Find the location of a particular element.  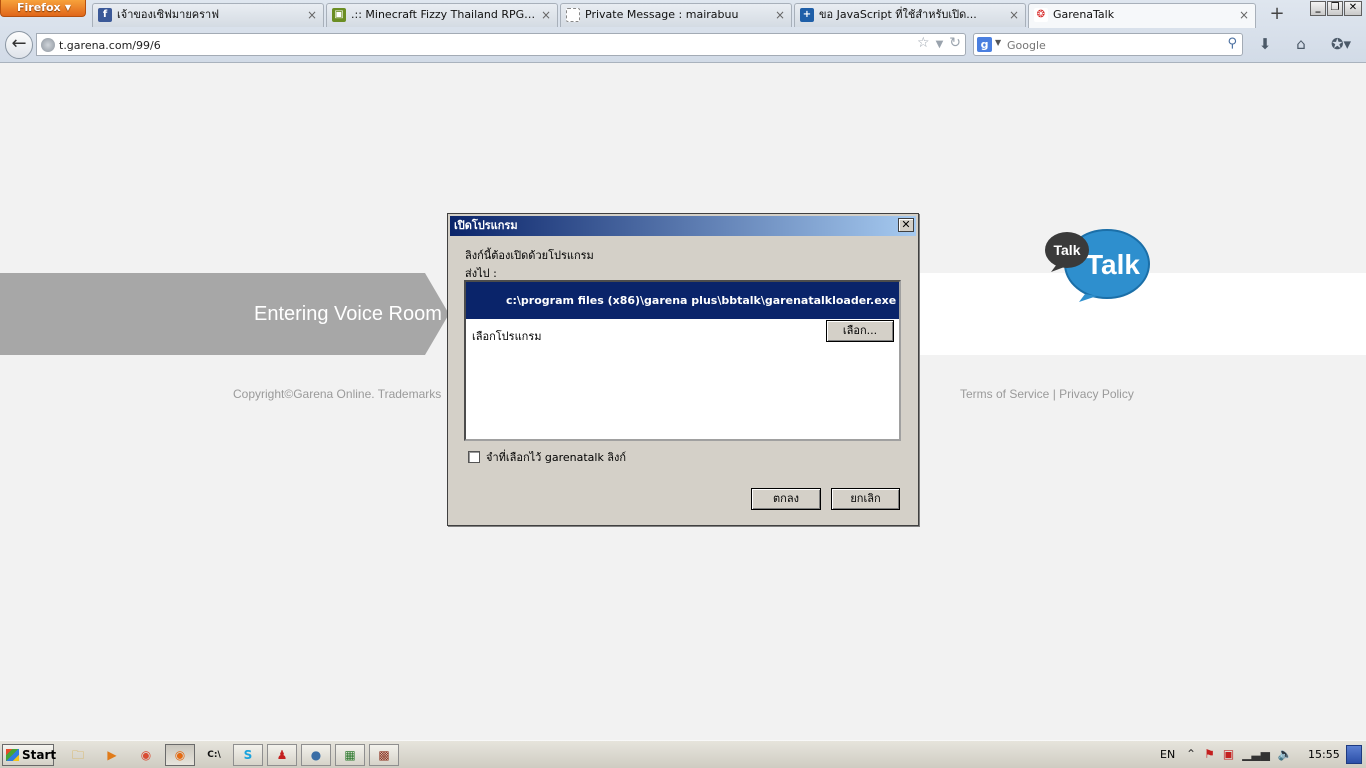

show-desktop-button is located at coordinates (1354, 754).